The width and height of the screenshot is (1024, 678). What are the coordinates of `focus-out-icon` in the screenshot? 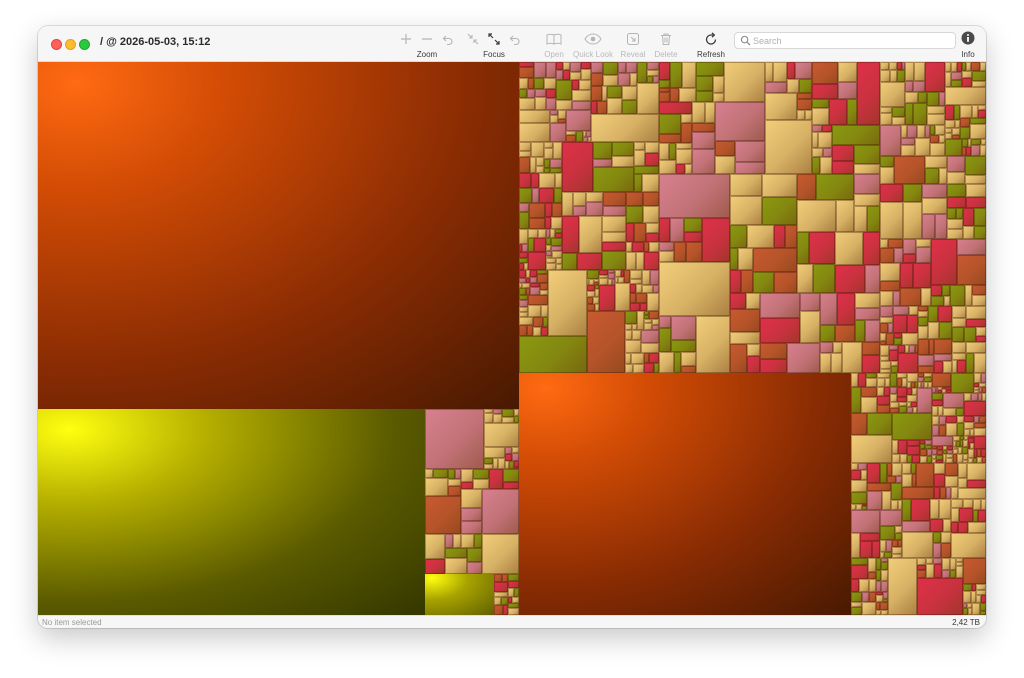 It's located at (494, 39).